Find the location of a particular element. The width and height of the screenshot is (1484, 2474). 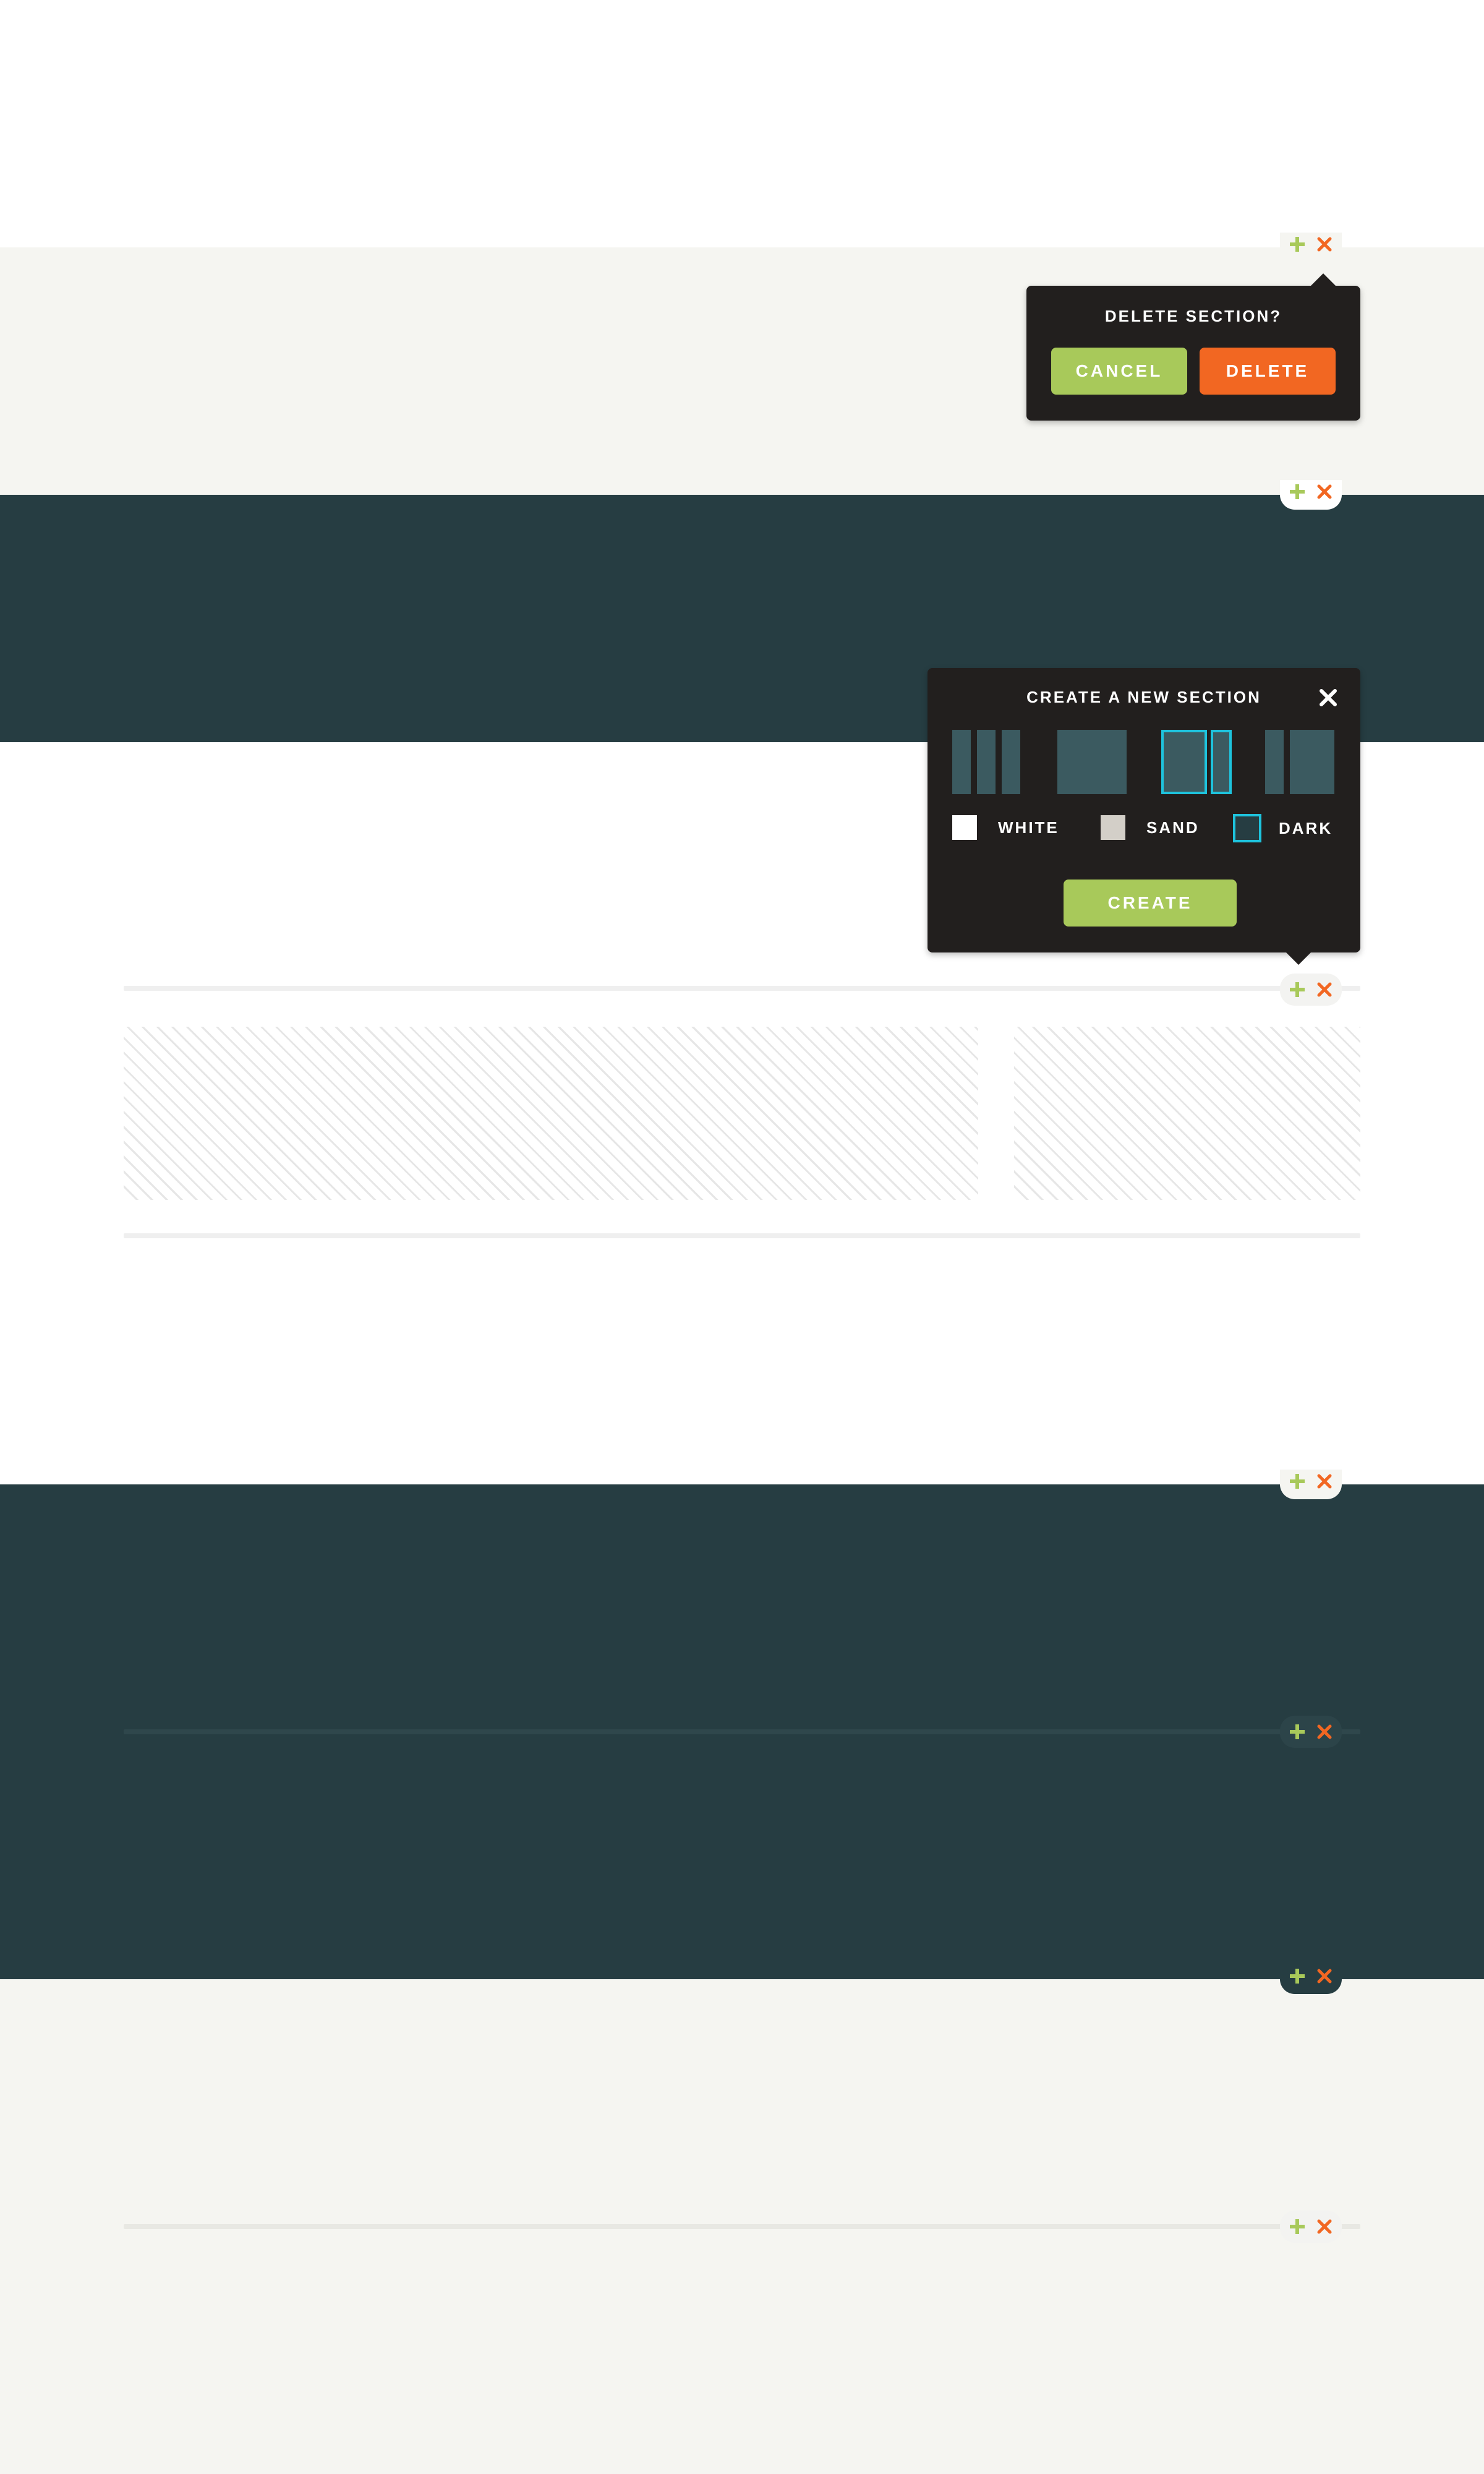

close-icon is located at coordinates (1328, 698).